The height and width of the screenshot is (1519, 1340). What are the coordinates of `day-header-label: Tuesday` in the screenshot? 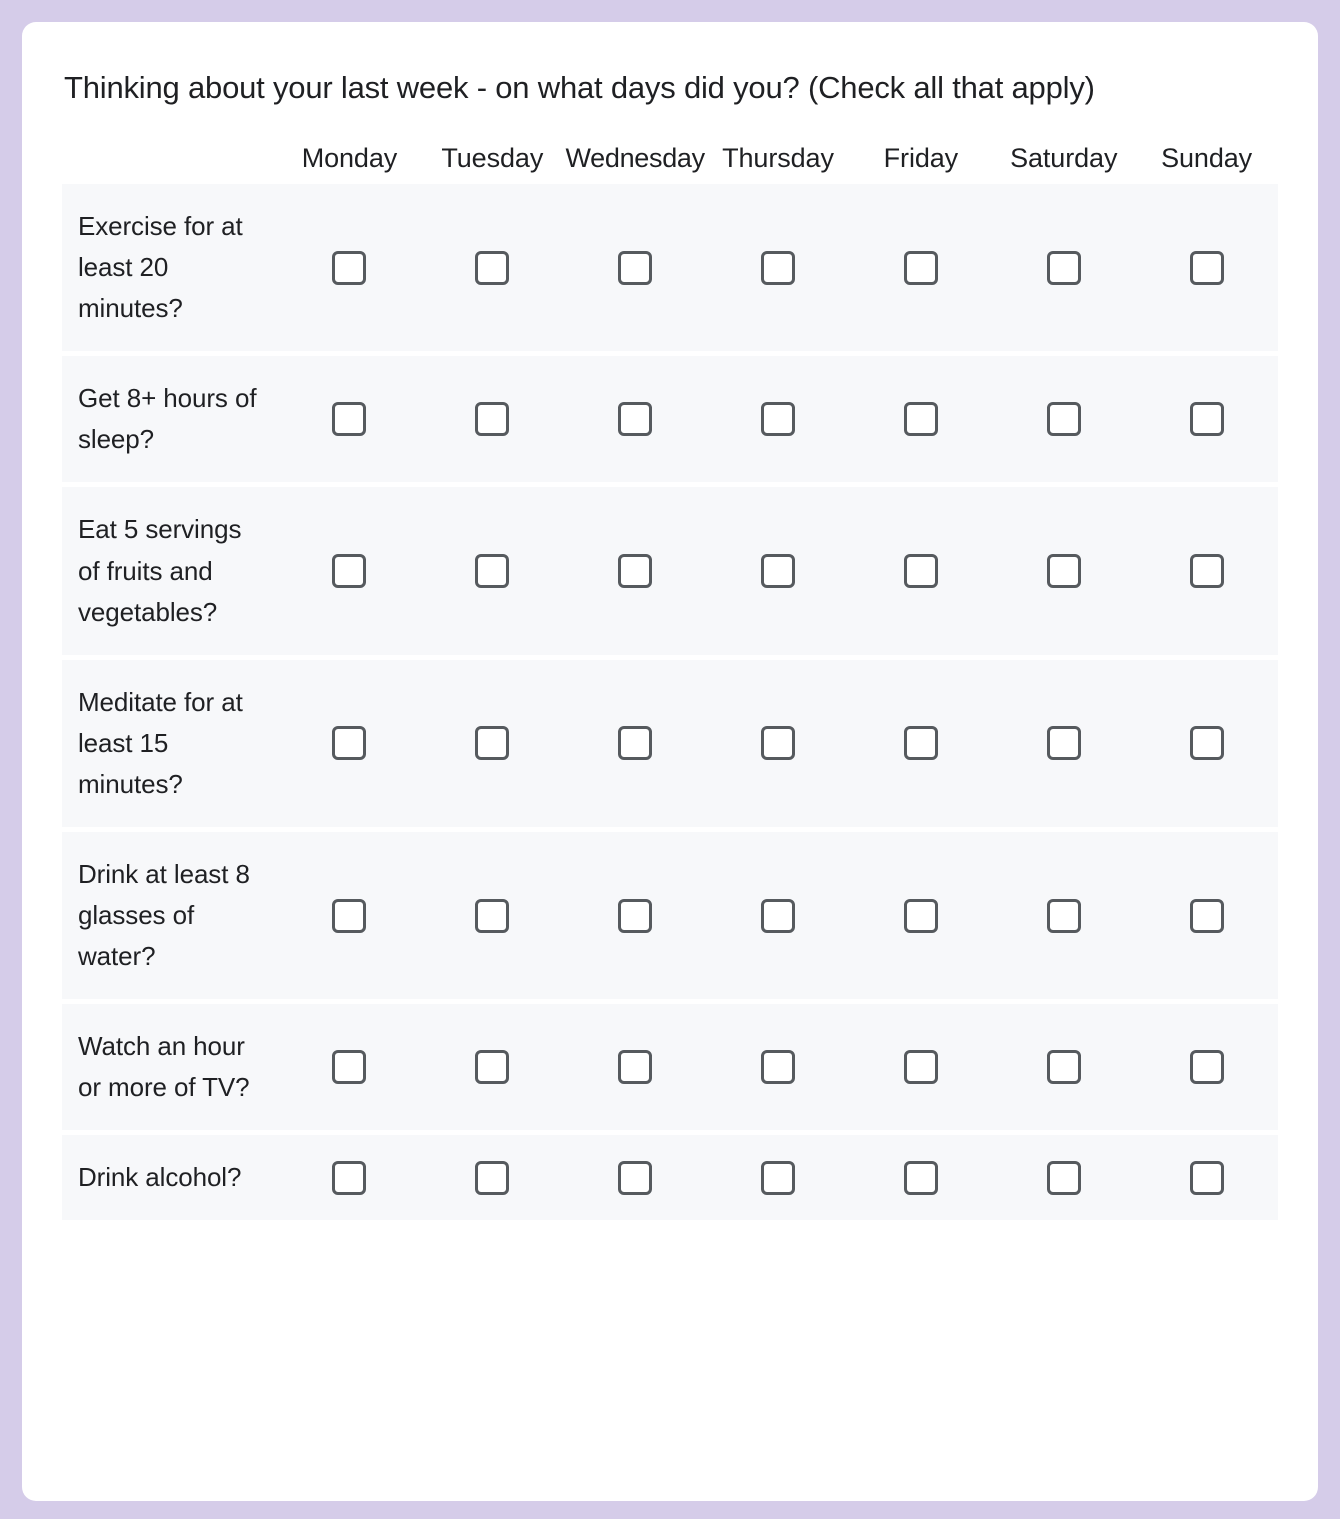 It's located at (492, 157).